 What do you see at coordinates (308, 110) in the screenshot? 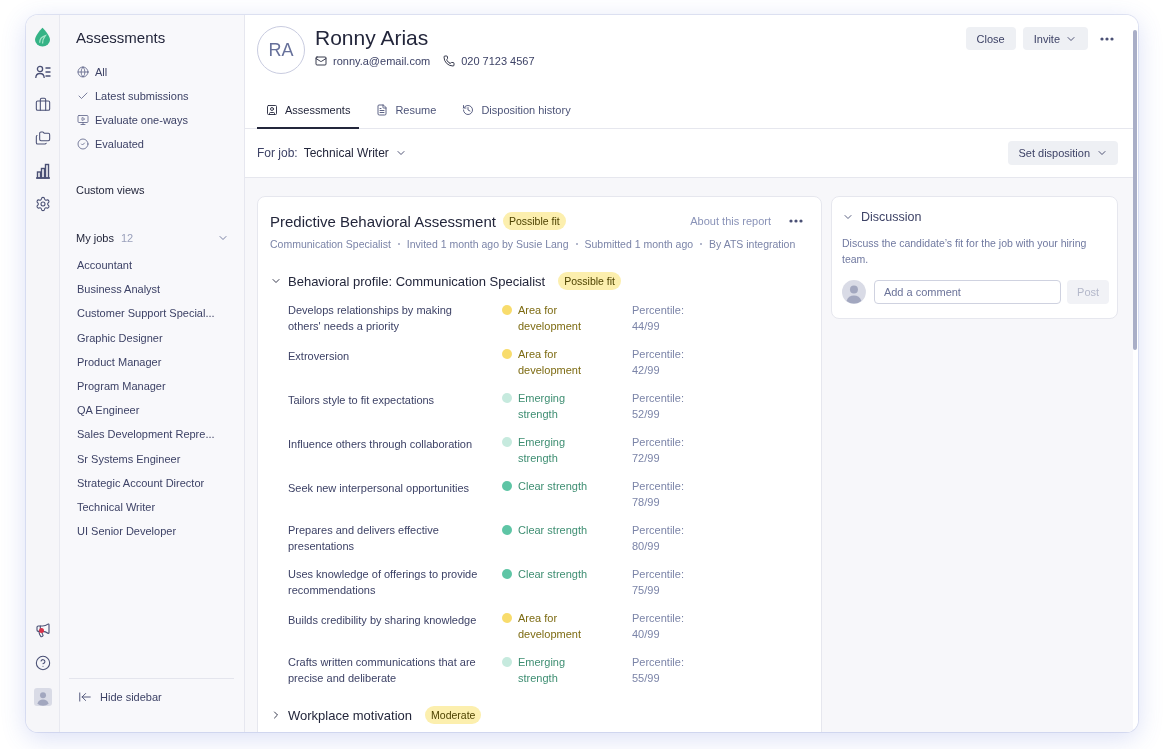
I see `tab: Assessments` at bounding box center [308, 110].